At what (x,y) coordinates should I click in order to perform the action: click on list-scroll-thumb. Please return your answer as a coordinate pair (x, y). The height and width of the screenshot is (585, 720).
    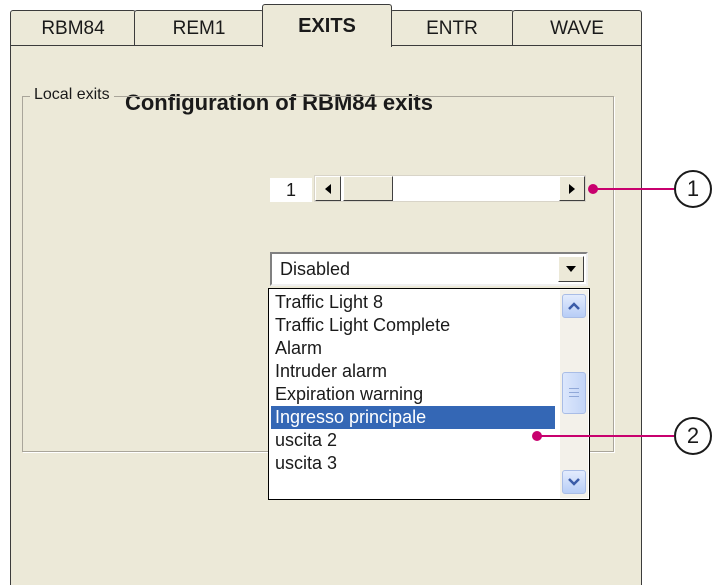
    Looking at the image, I should click on (574, 393).